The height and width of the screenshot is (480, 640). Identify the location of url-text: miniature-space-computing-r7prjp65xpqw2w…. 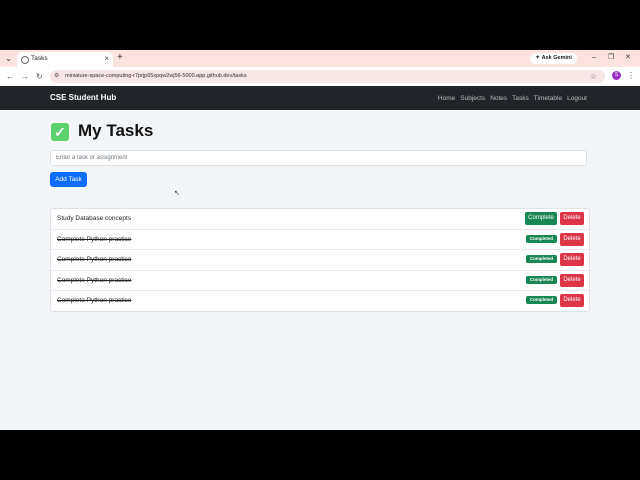
(156, 76).